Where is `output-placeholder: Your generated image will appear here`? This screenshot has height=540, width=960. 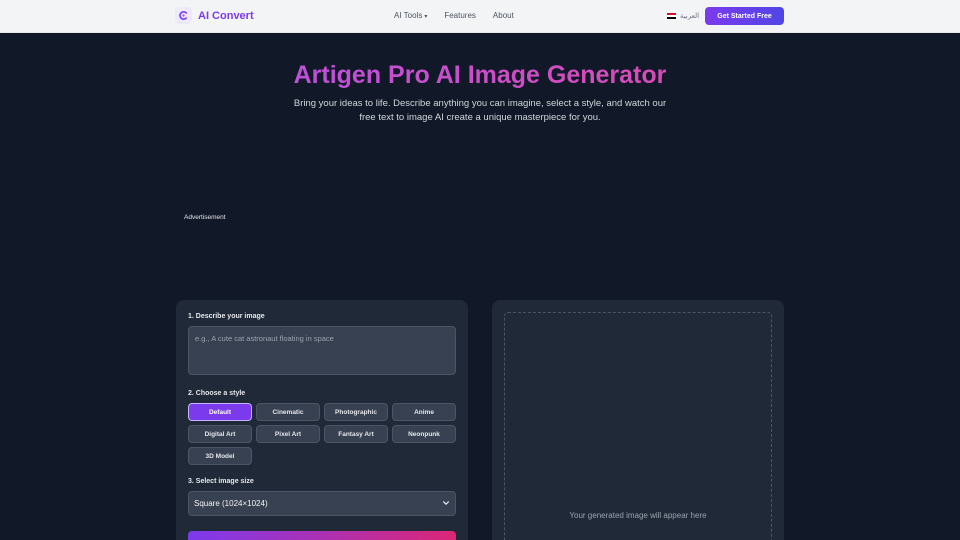
output-placeholder: Your generated image will appear here is located at coordinates (638, 515).